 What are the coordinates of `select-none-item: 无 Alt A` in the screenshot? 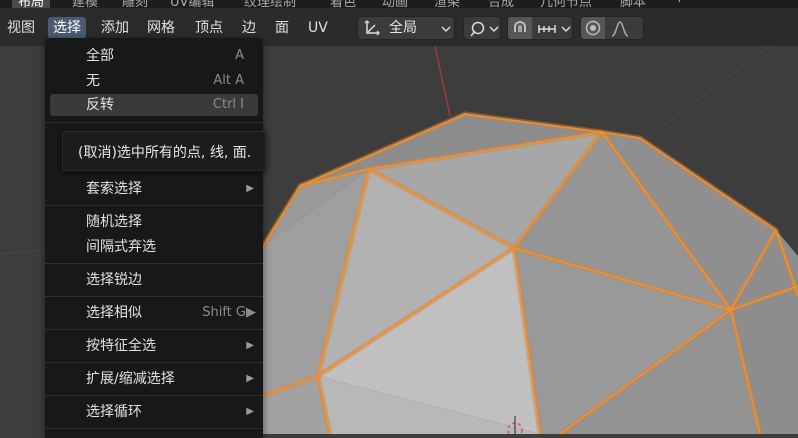 It's located at (154, 81).